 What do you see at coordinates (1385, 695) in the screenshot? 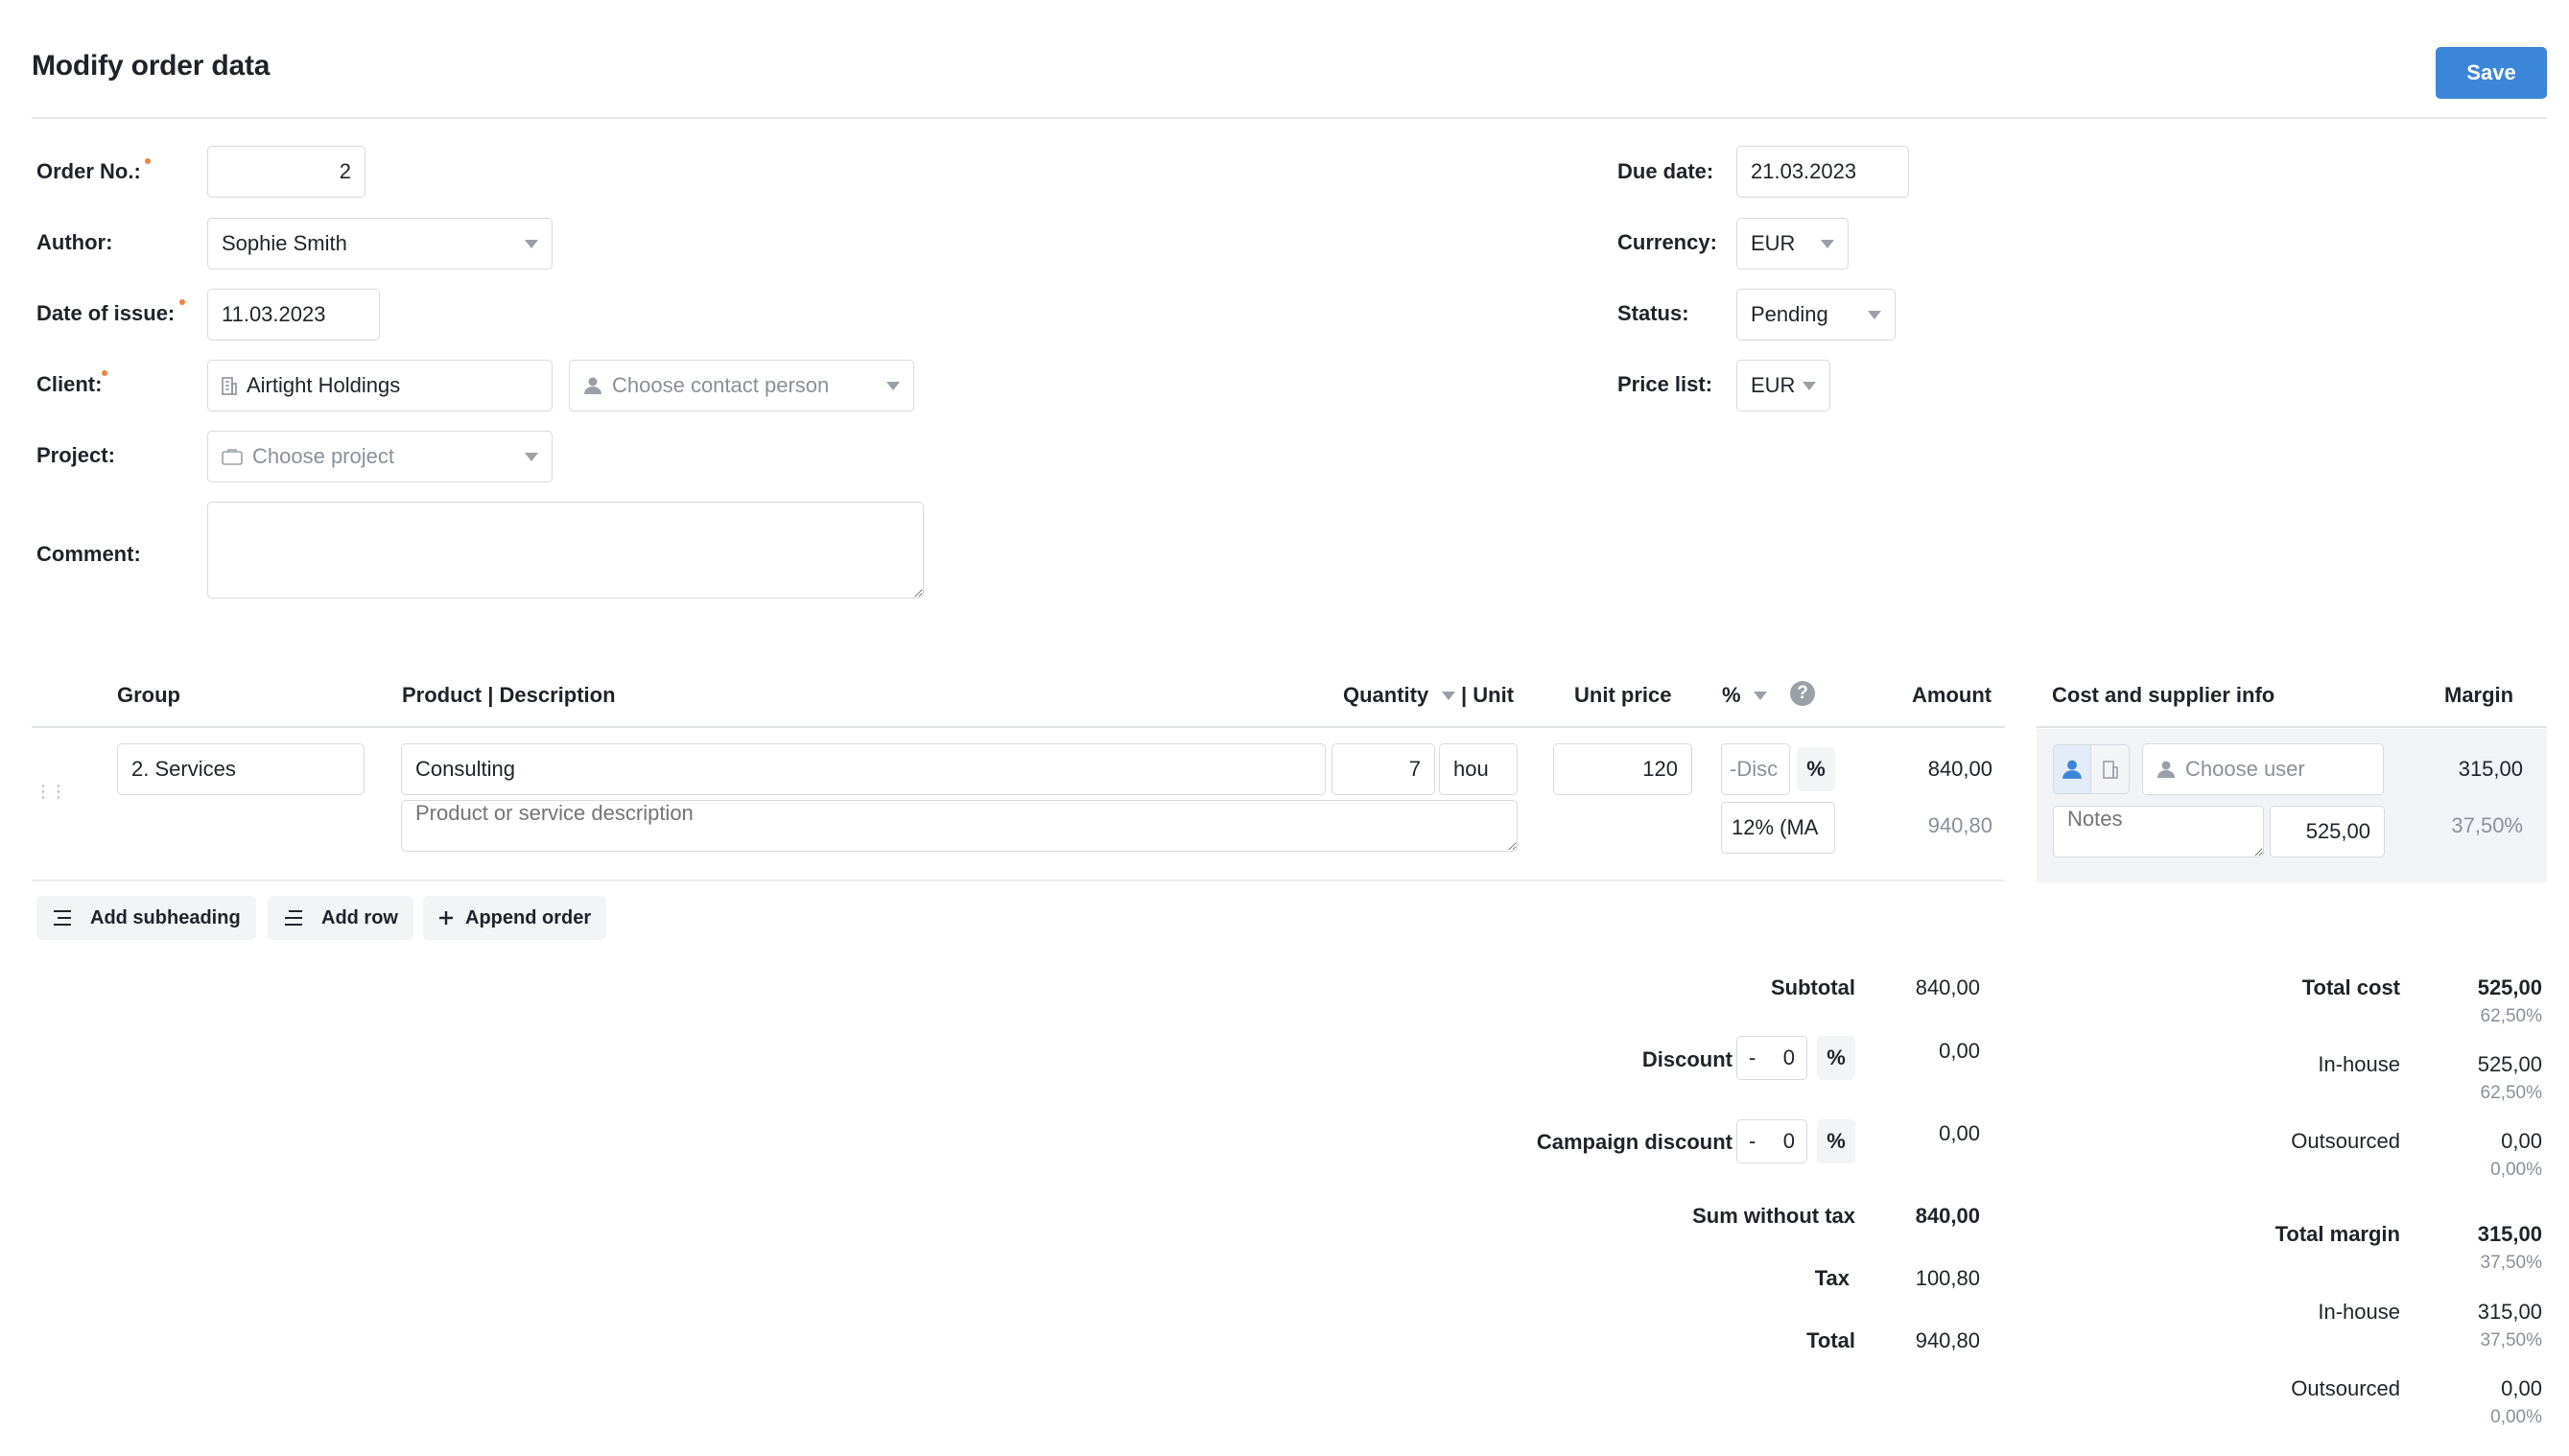
I see `header-quantity: Quantity` at bounding box center [1385, 695].